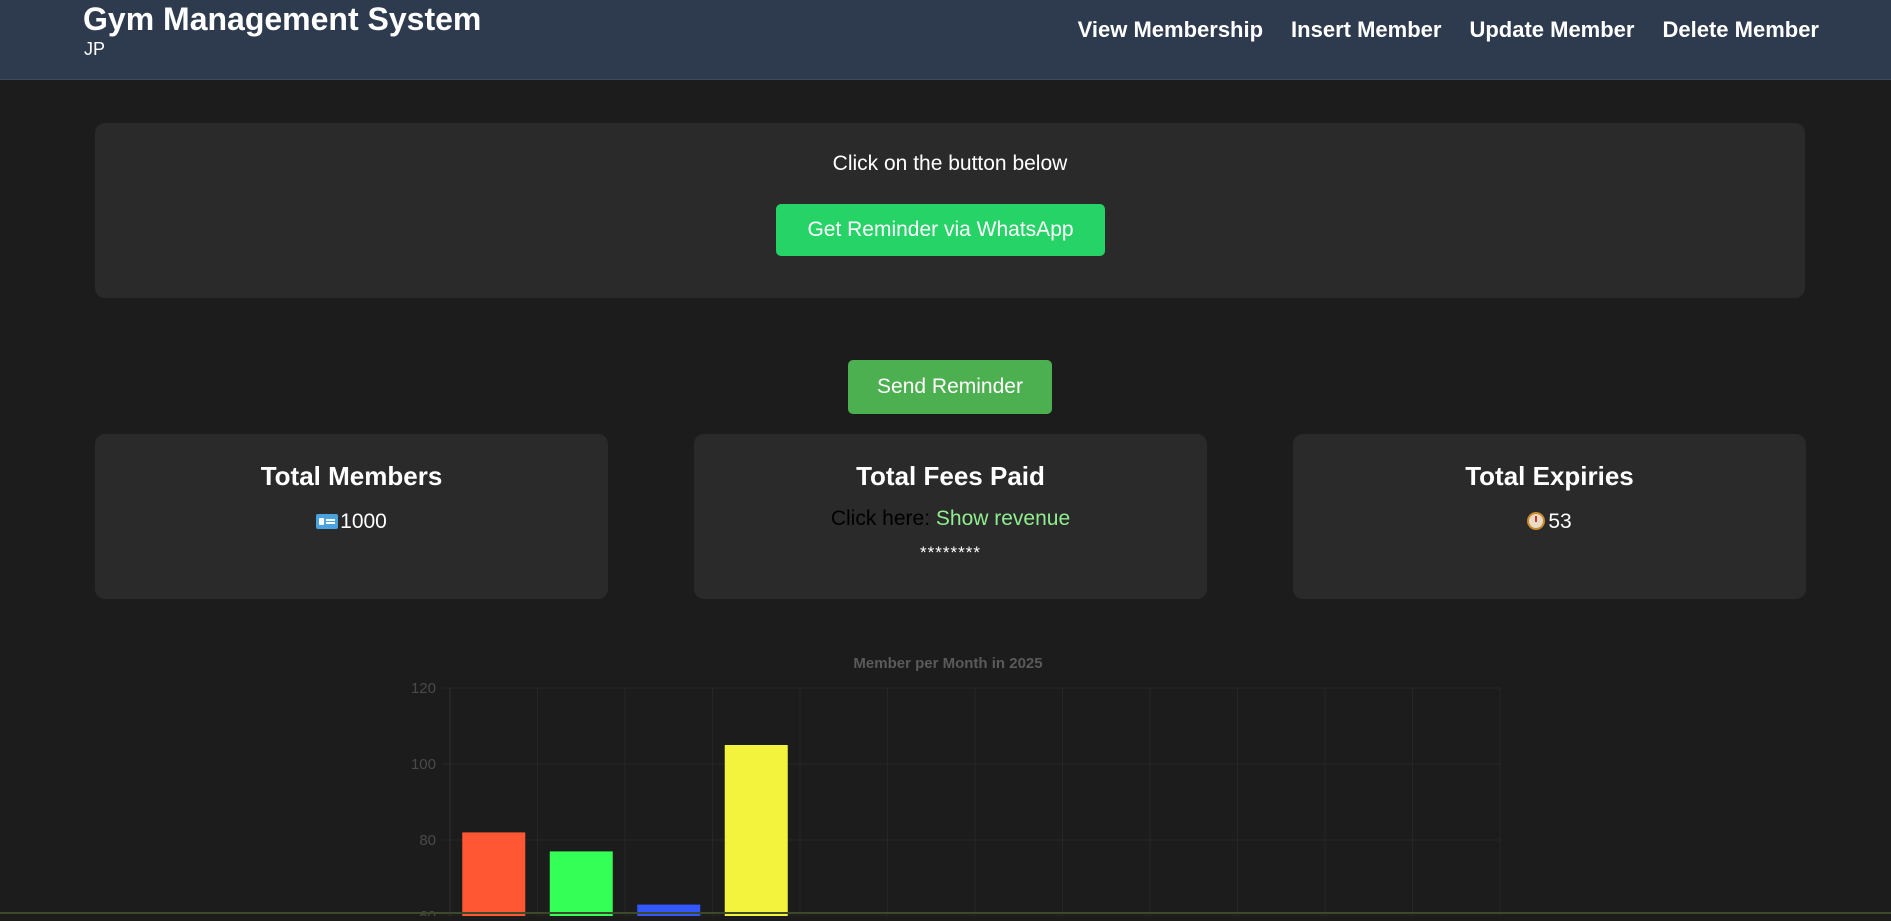  What do you see at coordinates (945, 913) in the screenshot?
I see `page-bottom-divider` at bounding box center [945, 913].